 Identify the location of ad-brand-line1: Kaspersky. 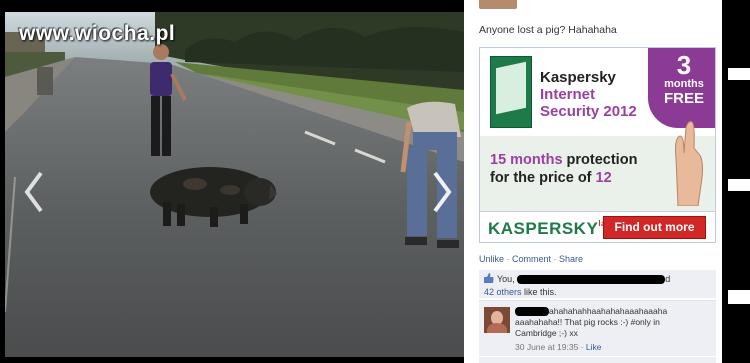
(578, 77).